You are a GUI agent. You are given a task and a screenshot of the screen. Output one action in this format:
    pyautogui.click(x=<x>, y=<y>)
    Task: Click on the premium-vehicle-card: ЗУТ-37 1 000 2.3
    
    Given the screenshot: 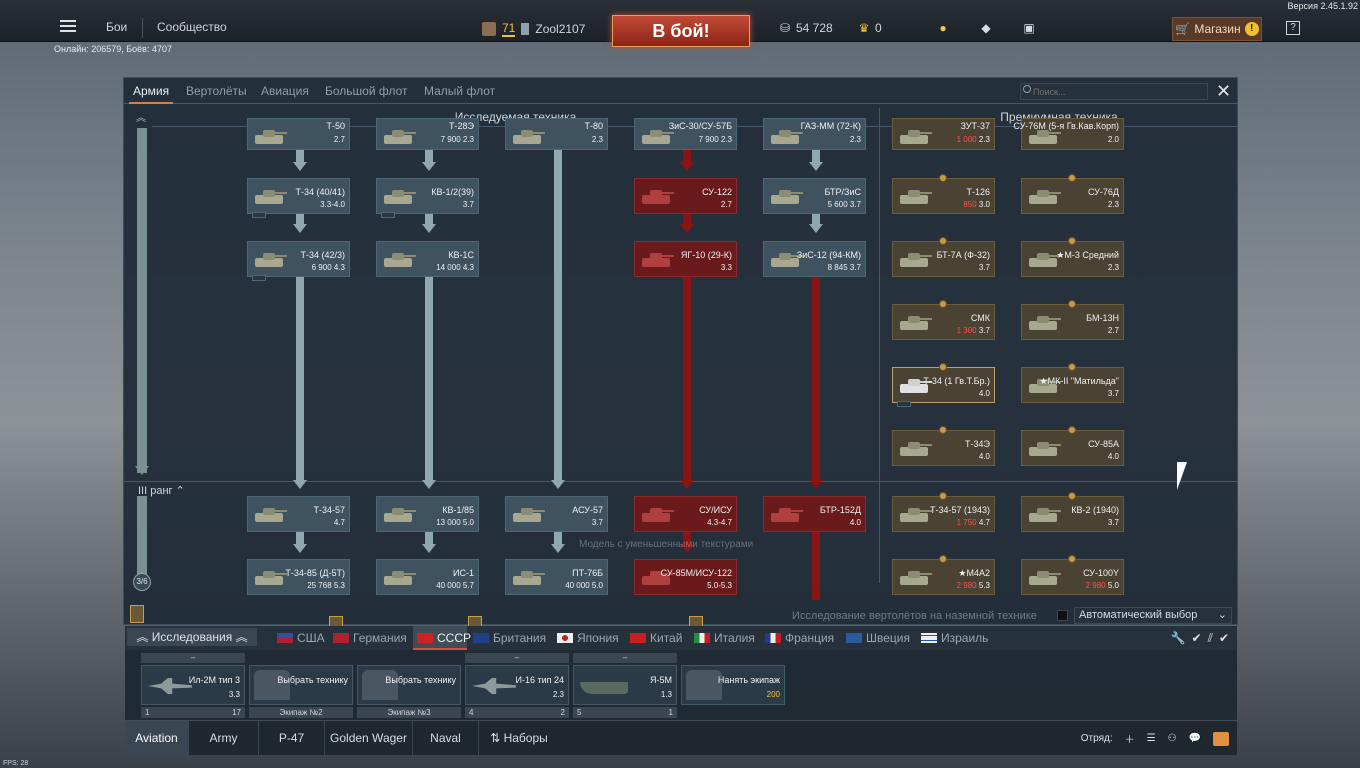 What is the action you would take?
    pyautogui.click(x=943, y=134)
    